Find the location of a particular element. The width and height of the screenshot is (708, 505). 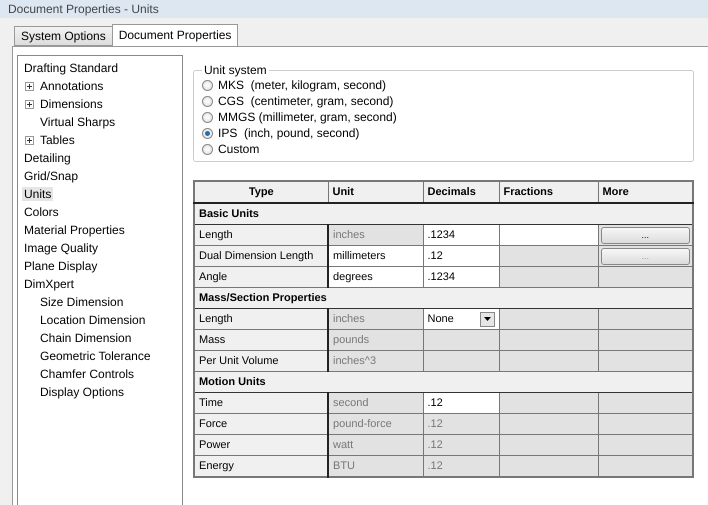

tree-item: Grid/Snap is located at coordinates (51, 176).